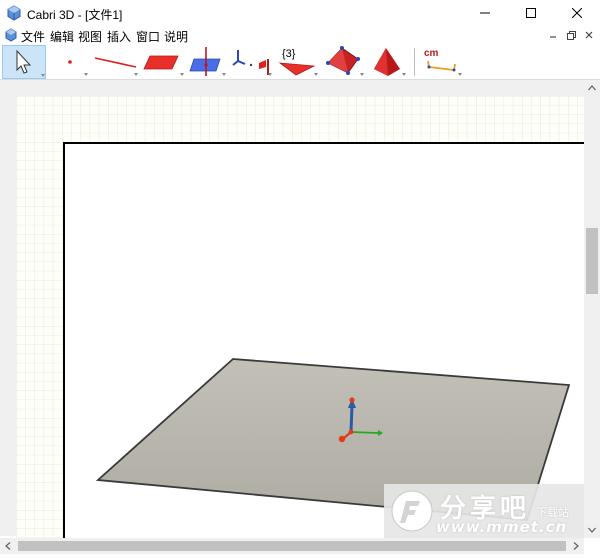 This screenshot has width=600, height=558. I want to click on perpendicular-icon, so click(207, 61).